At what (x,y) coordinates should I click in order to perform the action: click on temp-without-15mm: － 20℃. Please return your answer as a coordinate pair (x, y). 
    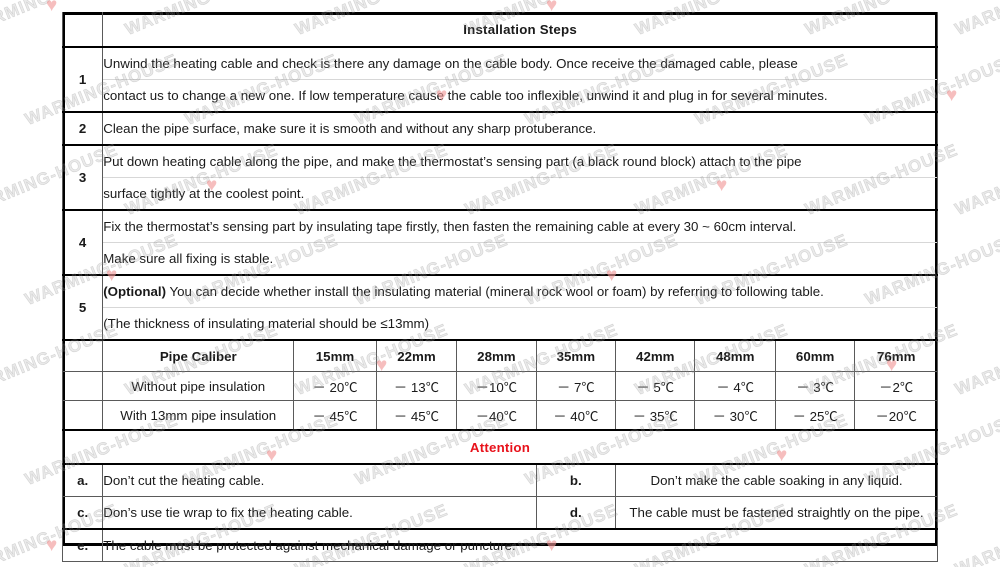
    Looking at the image, I should click on (335, 386).